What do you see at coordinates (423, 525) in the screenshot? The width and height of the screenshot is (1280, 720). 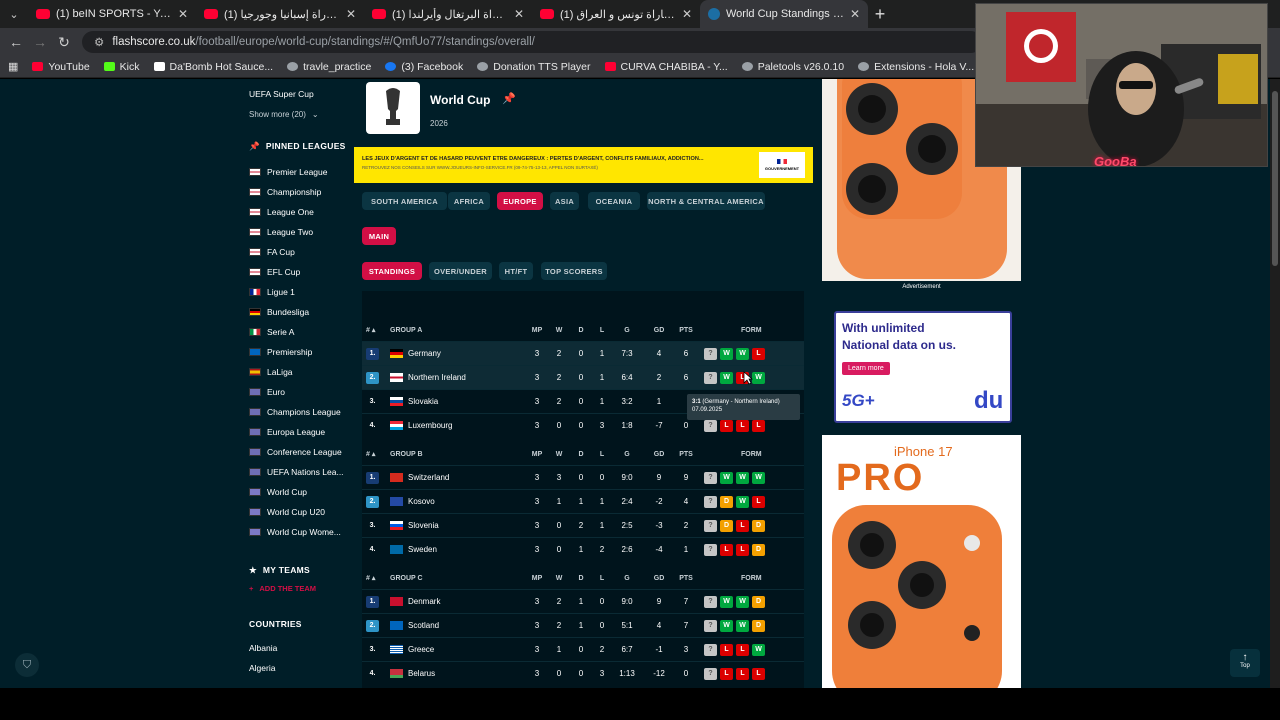 I see `team-name: Slovenia` at bounding box center [423, 525].